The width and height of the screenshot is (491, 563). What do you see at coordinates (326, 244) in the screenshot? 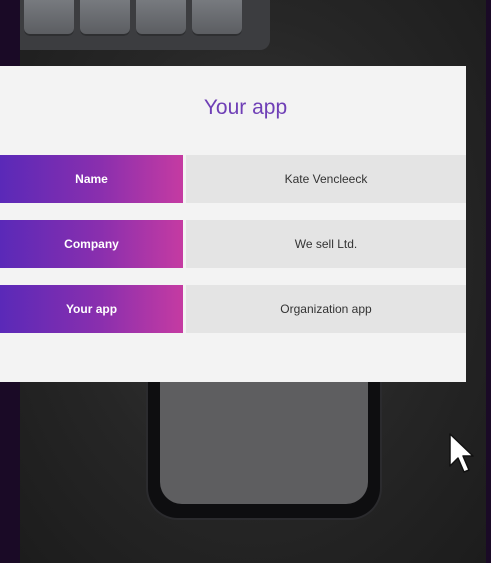
I see `row-value: We sell Ltd.` at bounding box center [326, 244].